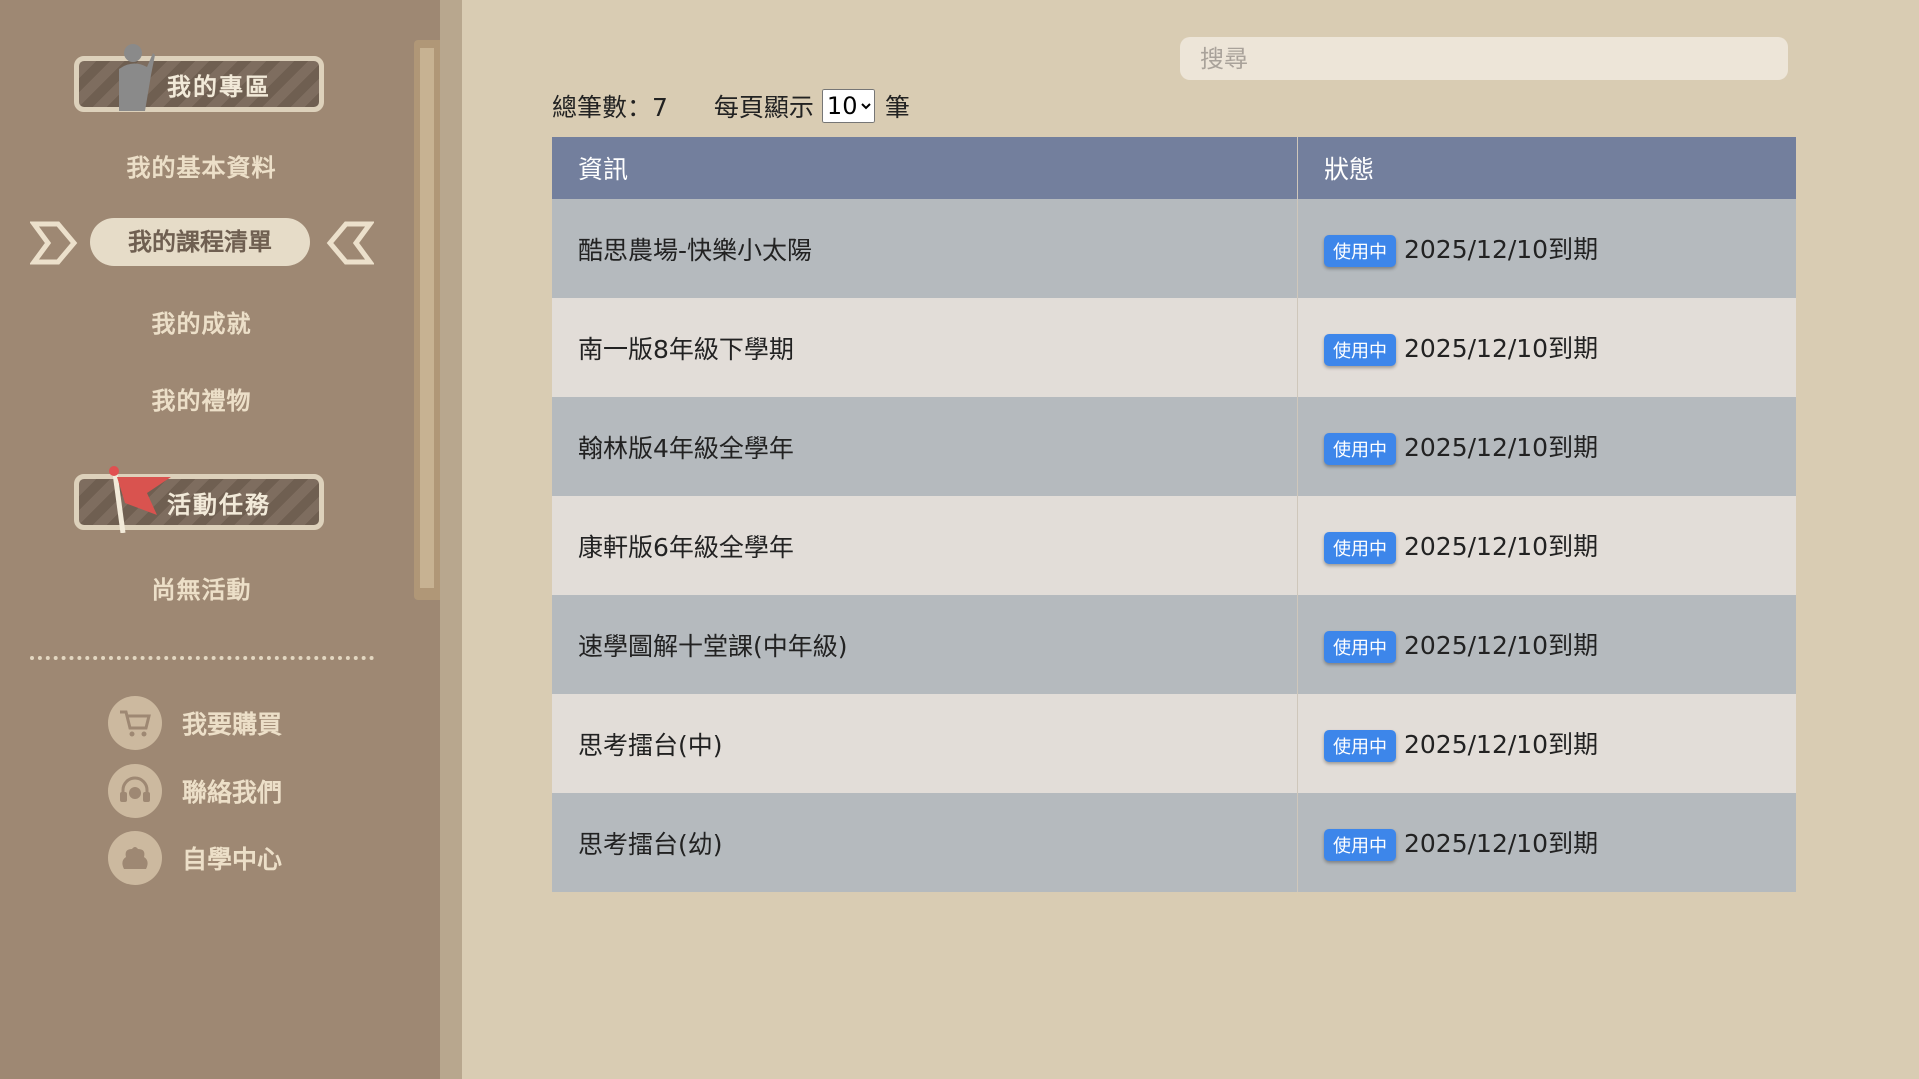 Image resolution: width=1919 pixels, height=1079 pixels. What do you see at coordinates (848, 106) in the screenshot?
I see `per-page-select: 10` at bounding box center [848, 106].